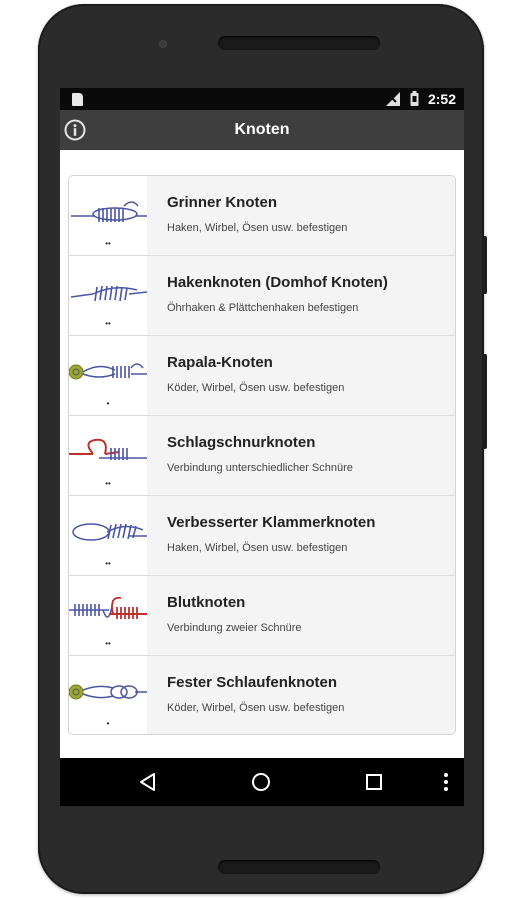  I want to click on loop-knot-icon, so click(108, 692).